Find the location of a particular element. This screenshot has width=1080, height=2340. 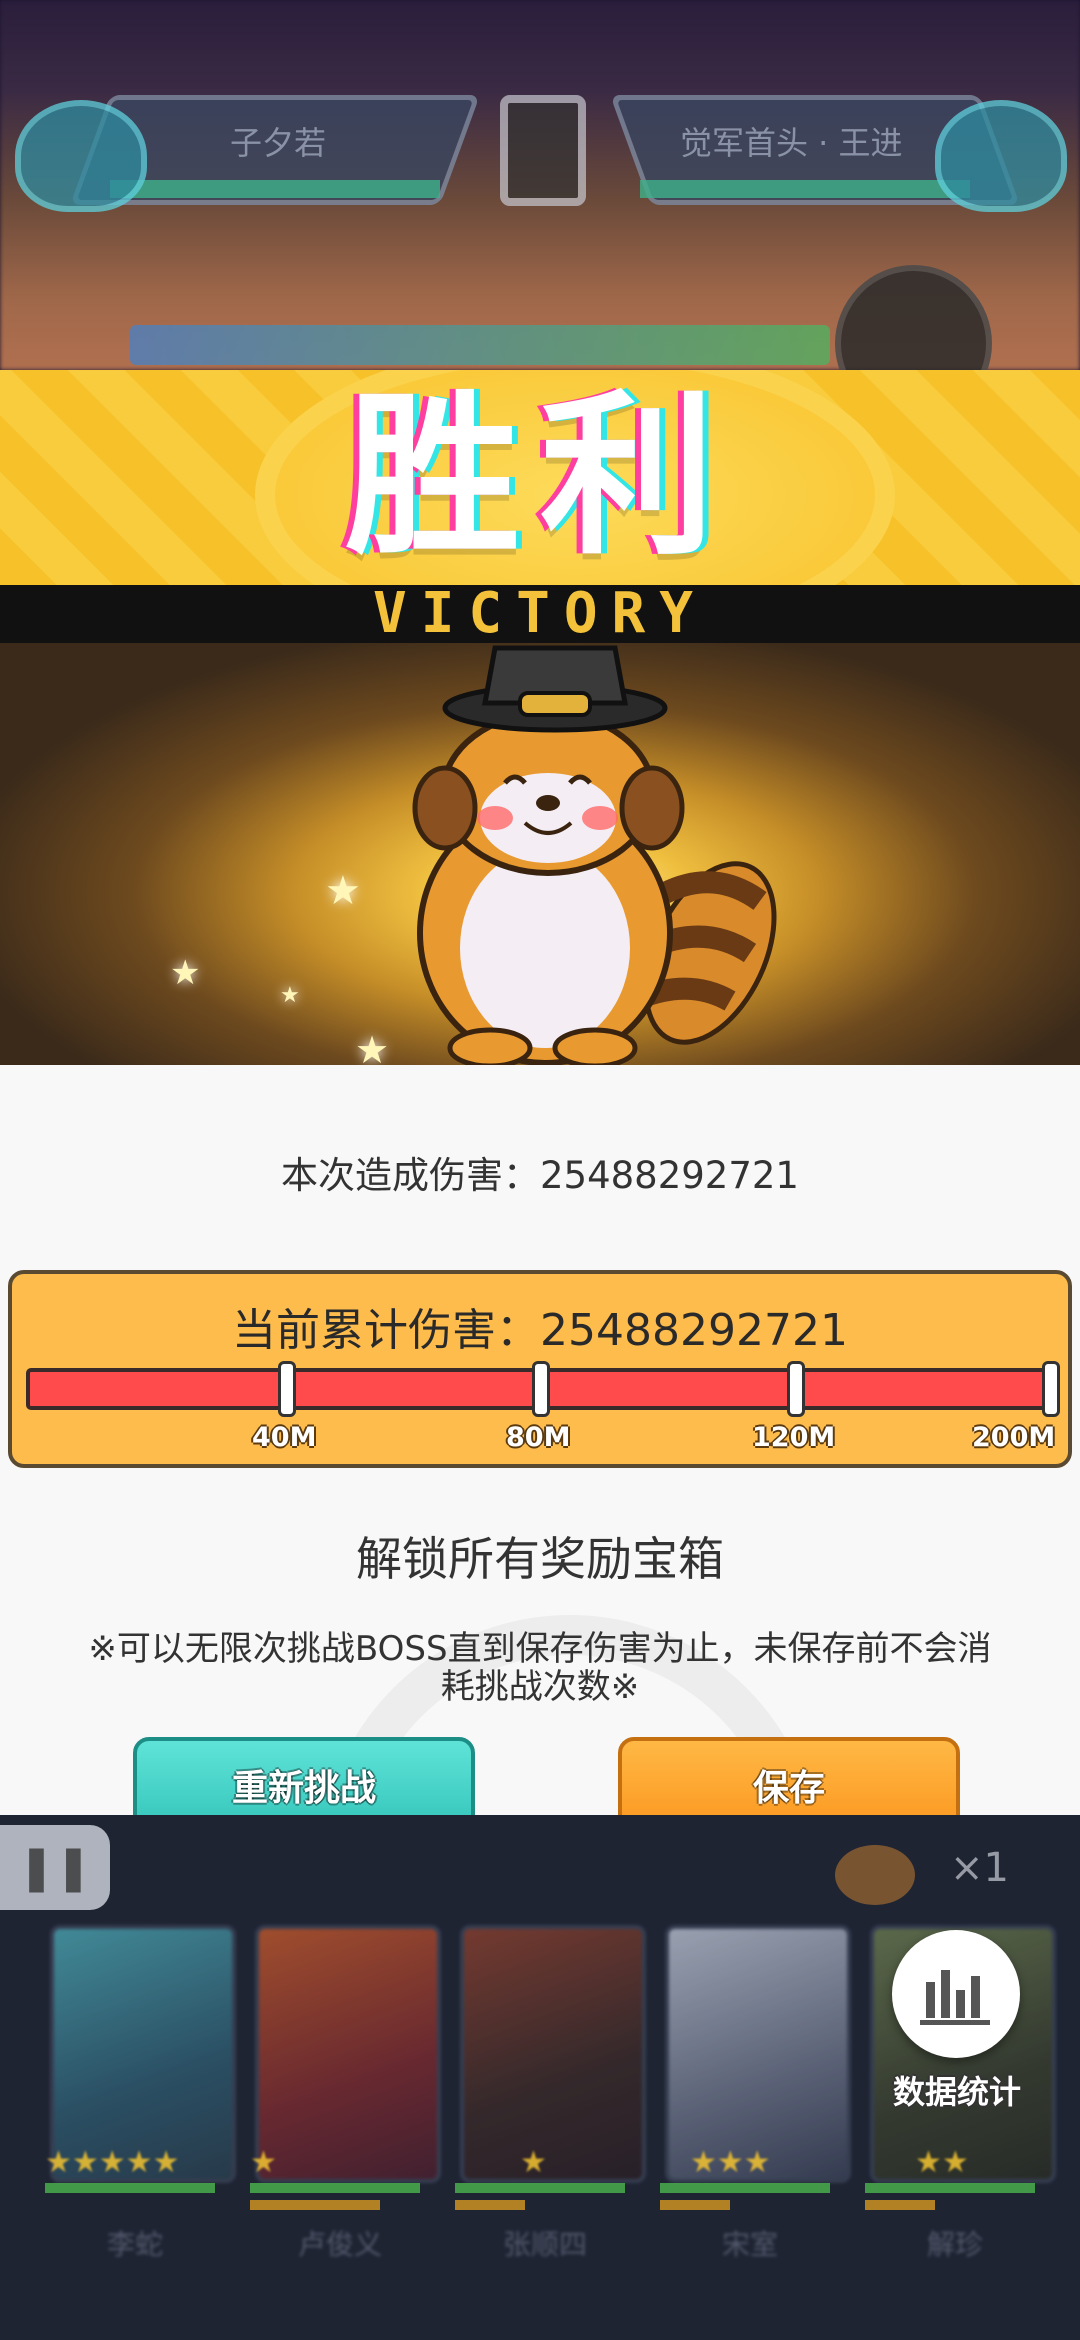

player-hp-bar is located at coordinates (275, 189).